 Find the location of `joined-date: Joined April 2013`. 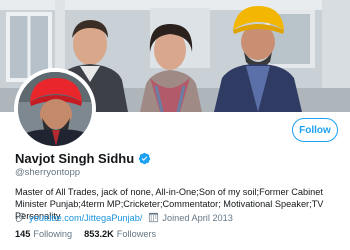

joined-date: Joined April 2013 is located at coordinates (197, 217).